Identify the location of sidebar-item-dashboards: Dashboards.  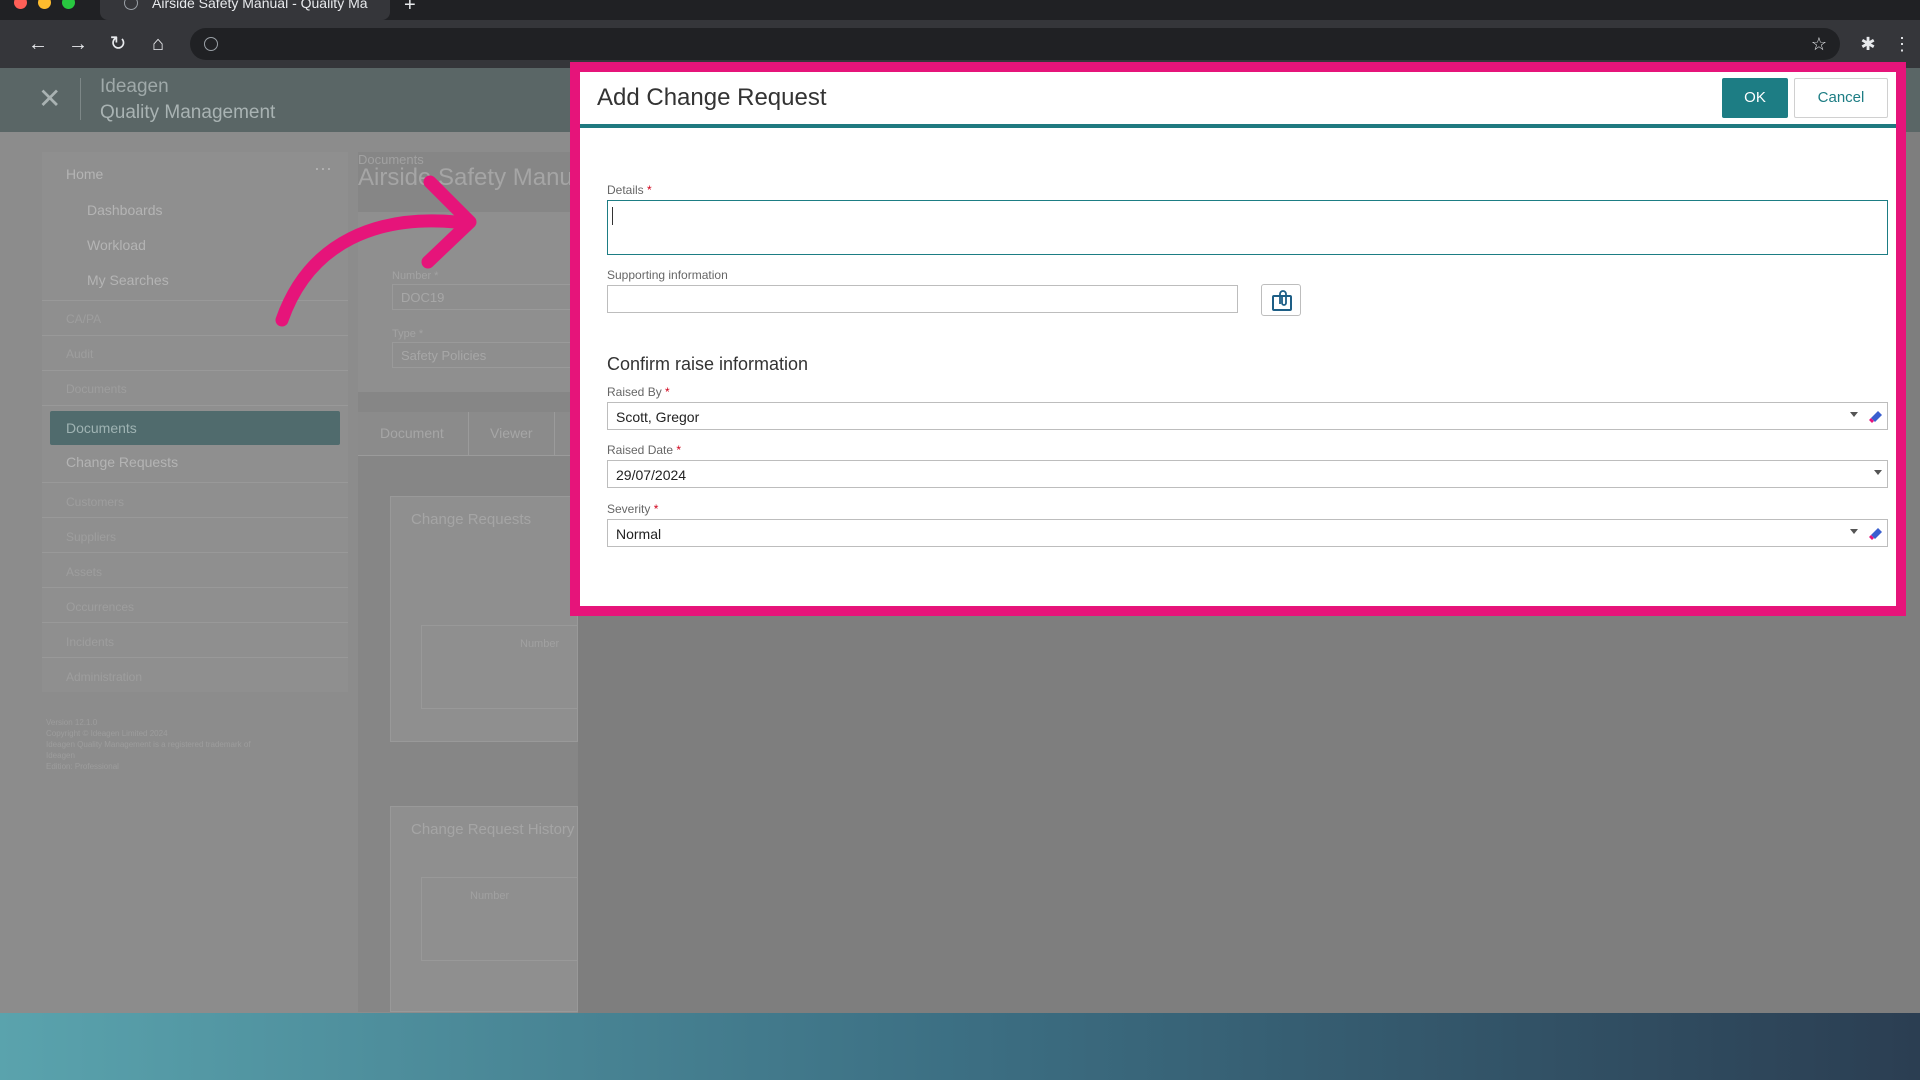
(125, 210).